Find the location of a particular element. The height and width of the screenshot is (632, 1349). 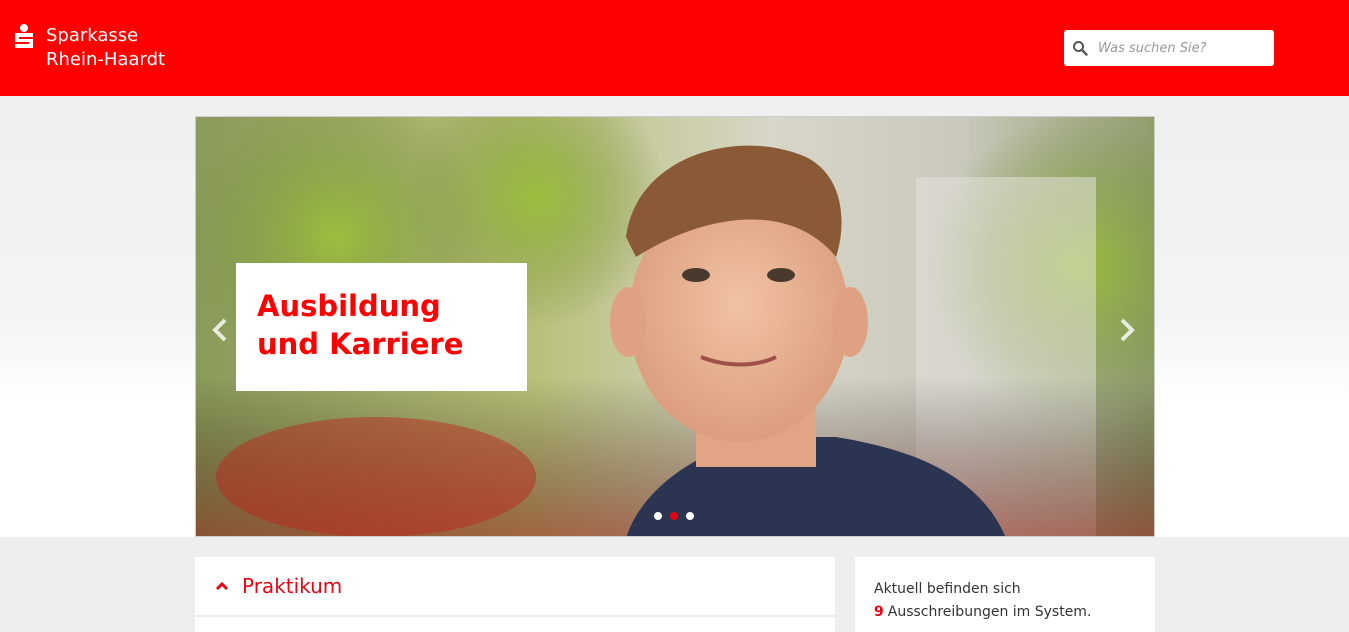

sparkasse-s-icon is located at coordinates (24, 36).